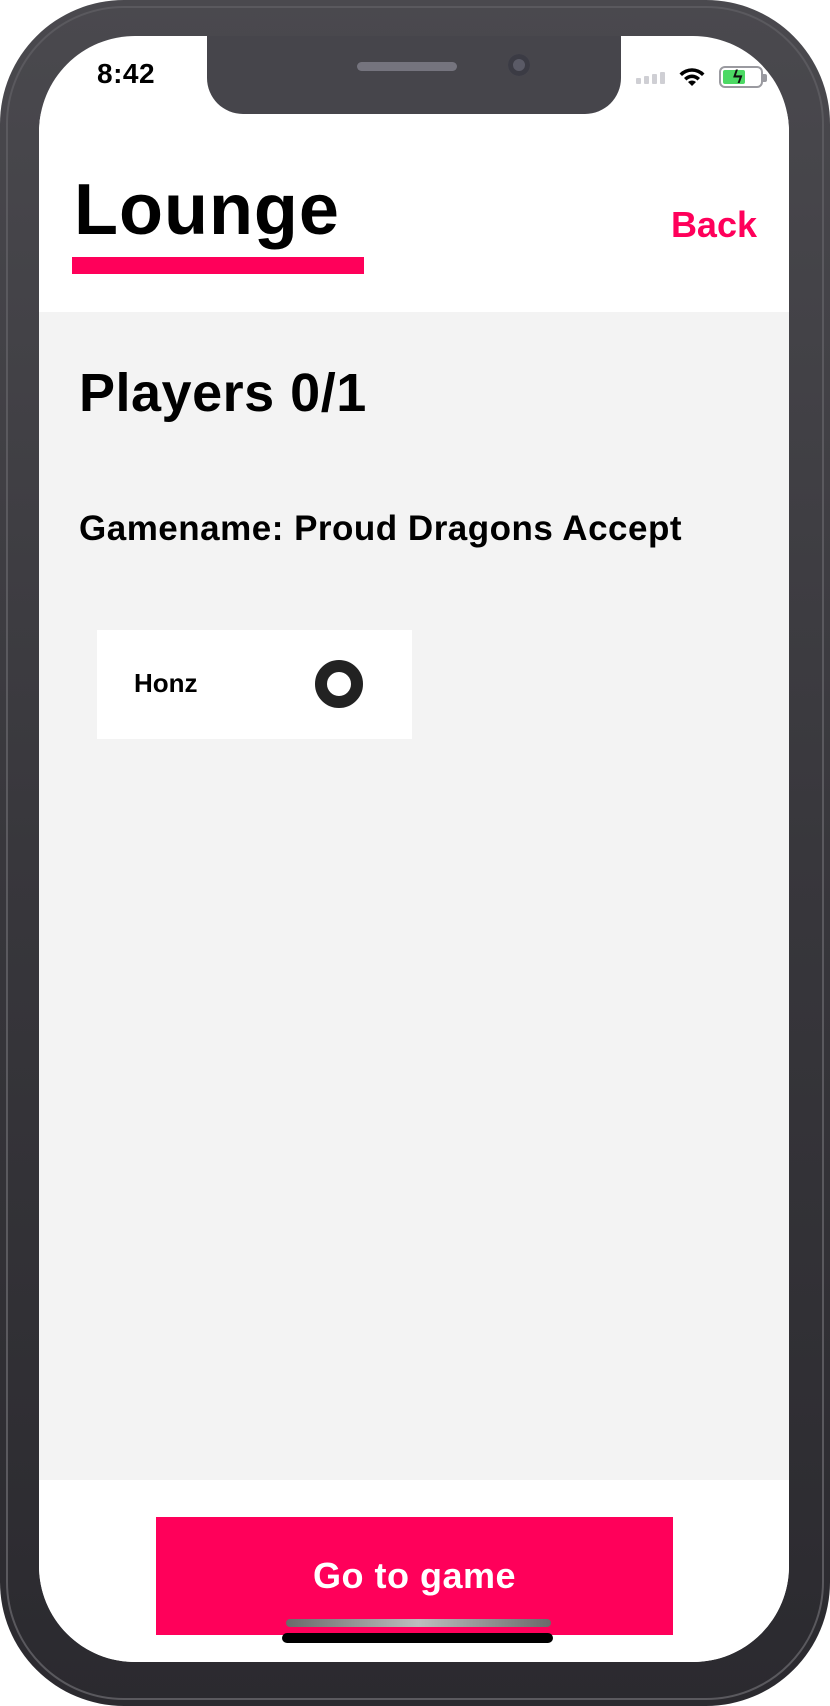  What do you see at coordinates (218, 265) in the screenshot?
I see `title-underline` at bounding box center [218, 265].